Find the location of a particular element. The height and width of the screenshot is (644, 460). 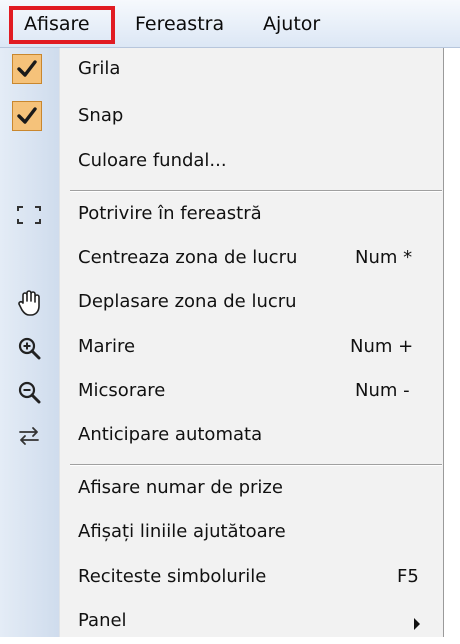

menu-item-afisare-prize: Afisare numar de prize is located at coordinates (221, 489).